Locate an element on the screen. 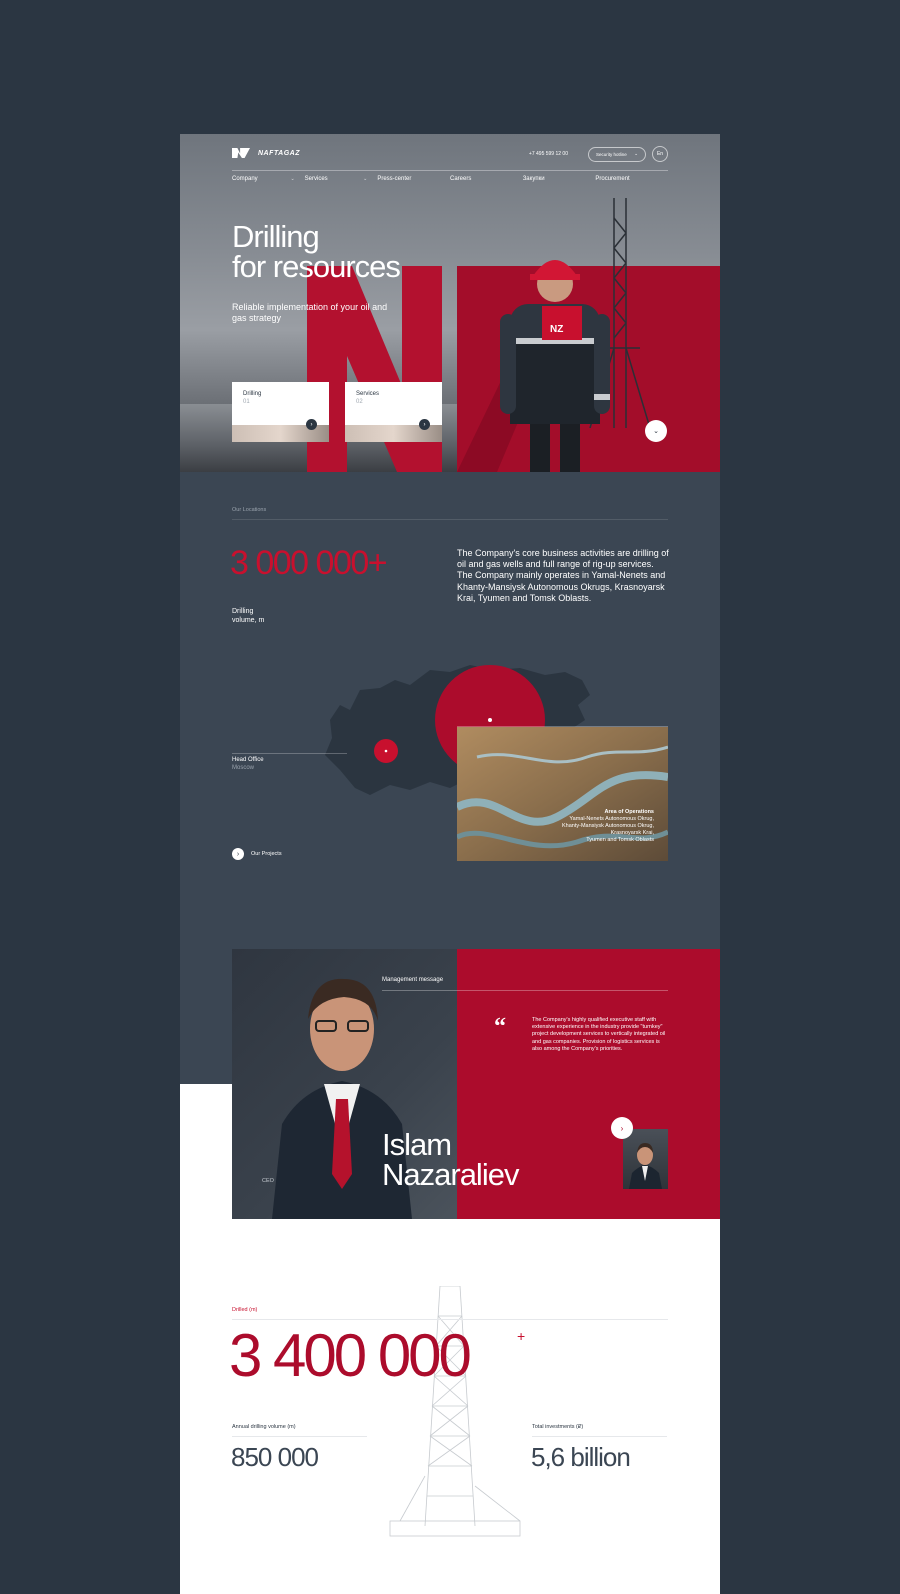 This screenshot has height=1594, width=900. drilled-label: Drilled (m) is located at coordinates (245, 1310).